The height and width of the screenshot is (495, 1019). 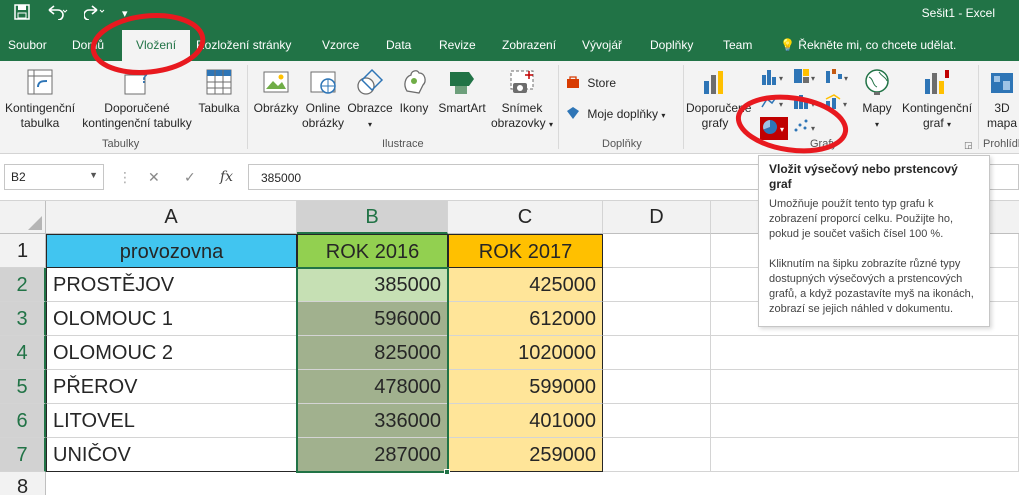 What do you see at coordinates (525, 455) in the screenshot?
I see `table-row-cell-2017: 259000` at bounding box center [525, 455].